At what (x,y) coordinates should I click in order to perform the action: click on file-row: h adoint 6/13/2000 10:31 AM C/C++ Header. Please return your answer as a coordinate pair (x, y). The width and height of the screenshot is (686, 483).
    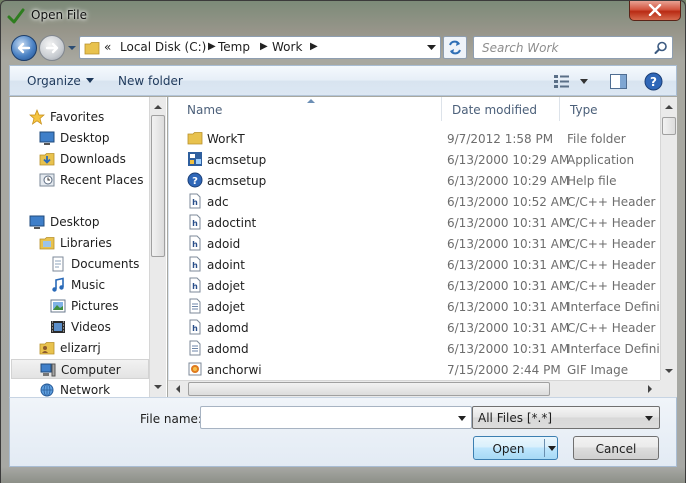
    Looking at the image, I should click on (415, 264).